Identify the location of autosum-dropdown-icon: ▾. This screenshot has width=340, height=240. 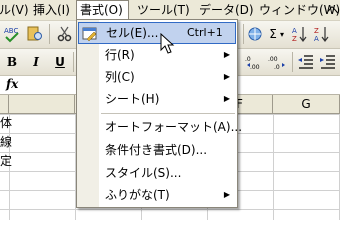
(282, 34).